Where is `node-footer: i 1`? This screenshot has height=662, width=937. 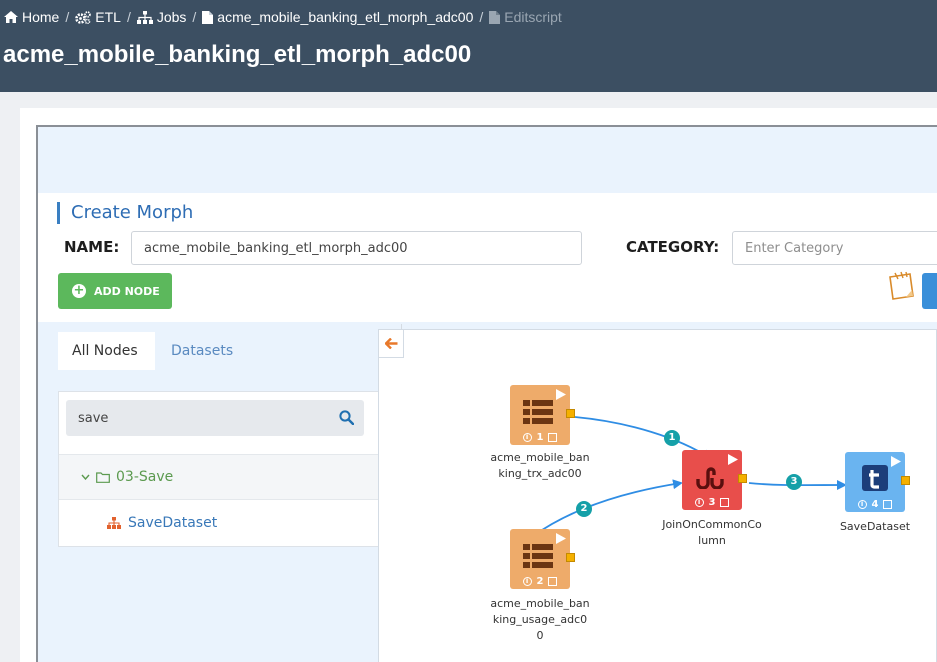
node-footer: i 1 is located at coordinates (540, 437).